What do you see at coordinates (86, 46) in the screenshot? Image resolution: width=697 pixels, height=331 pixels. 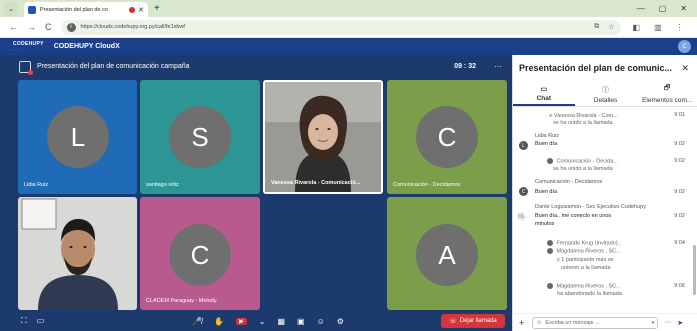 I see `app-title: CODEHUPY CloudX` at bounding box center [86, 46].